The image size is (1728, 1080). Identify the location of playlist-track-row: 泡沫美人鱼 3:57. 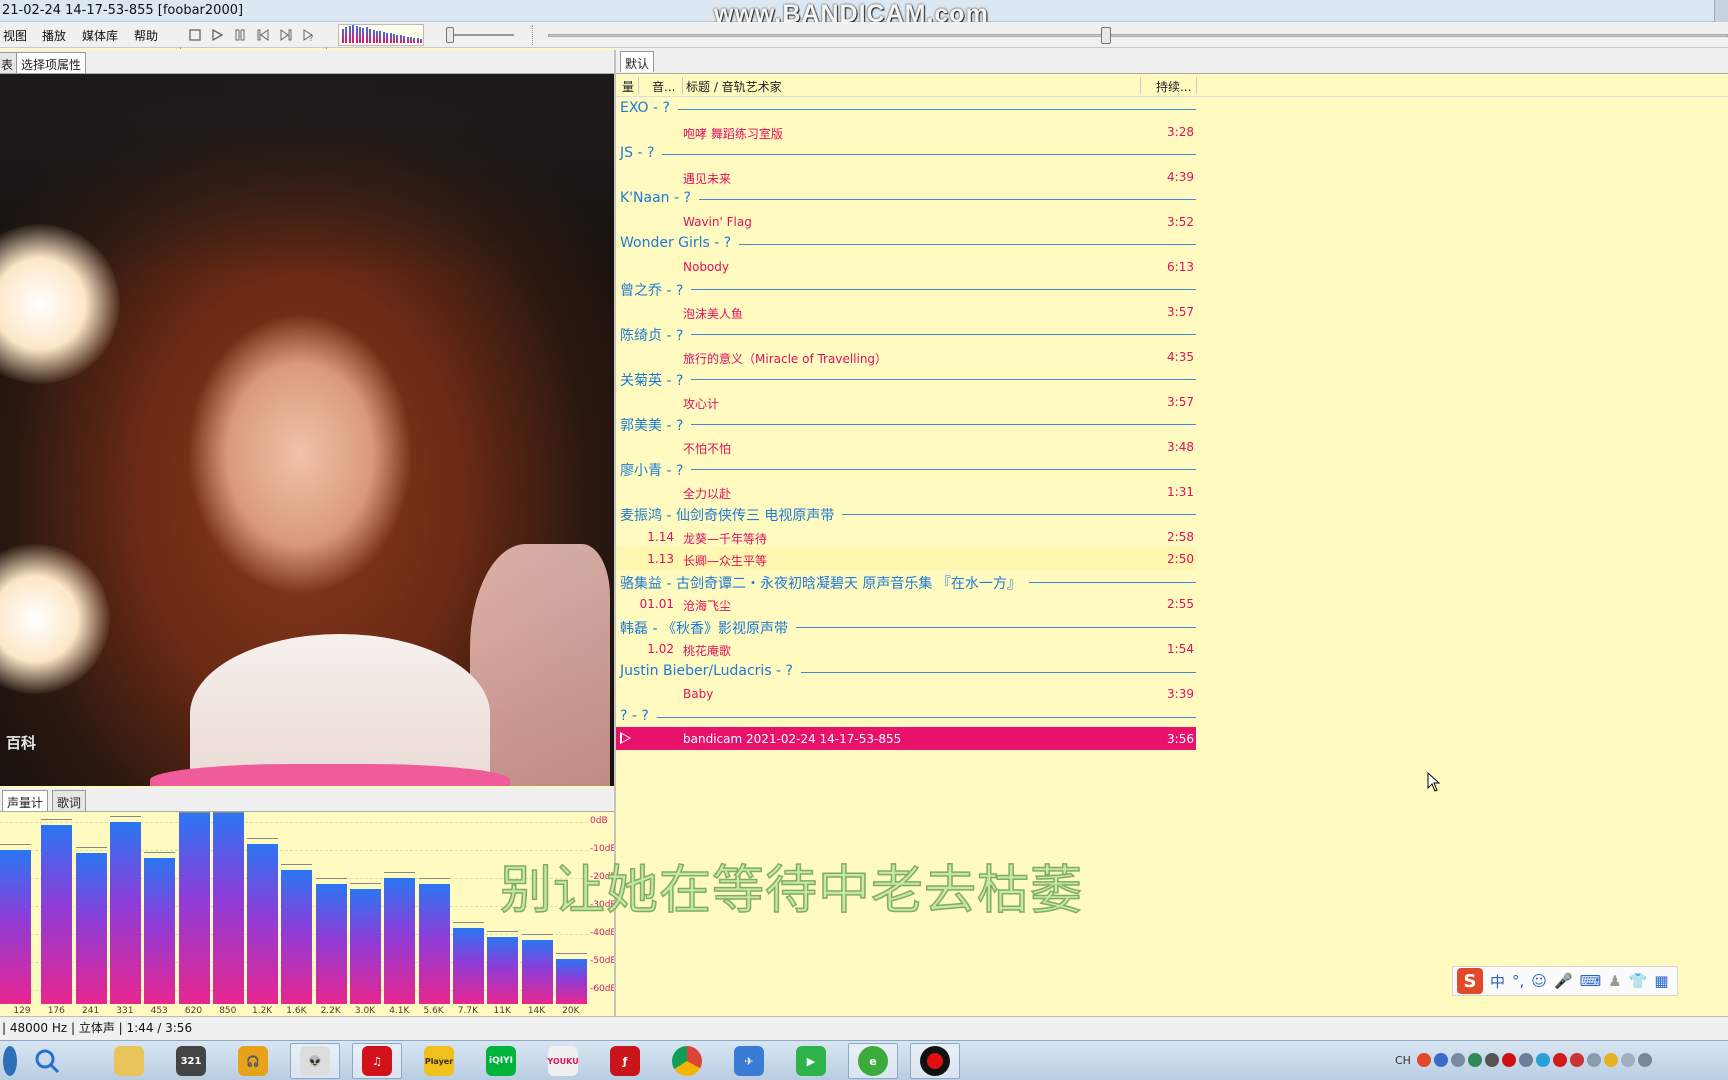
(906, 311).